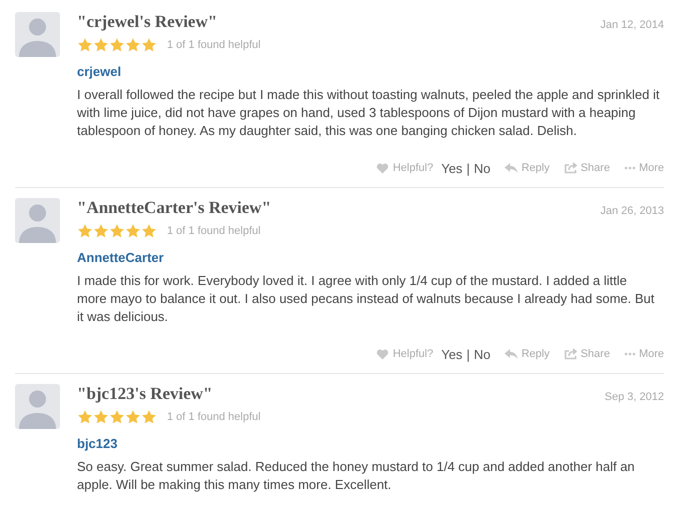 Image resolution: width=687 pixels, height=508 pixels. What do you see at coordinates (144, 394) in the screenshot?
I see `review-title: "bjc123's Review"` at bounding box center [144, 394].